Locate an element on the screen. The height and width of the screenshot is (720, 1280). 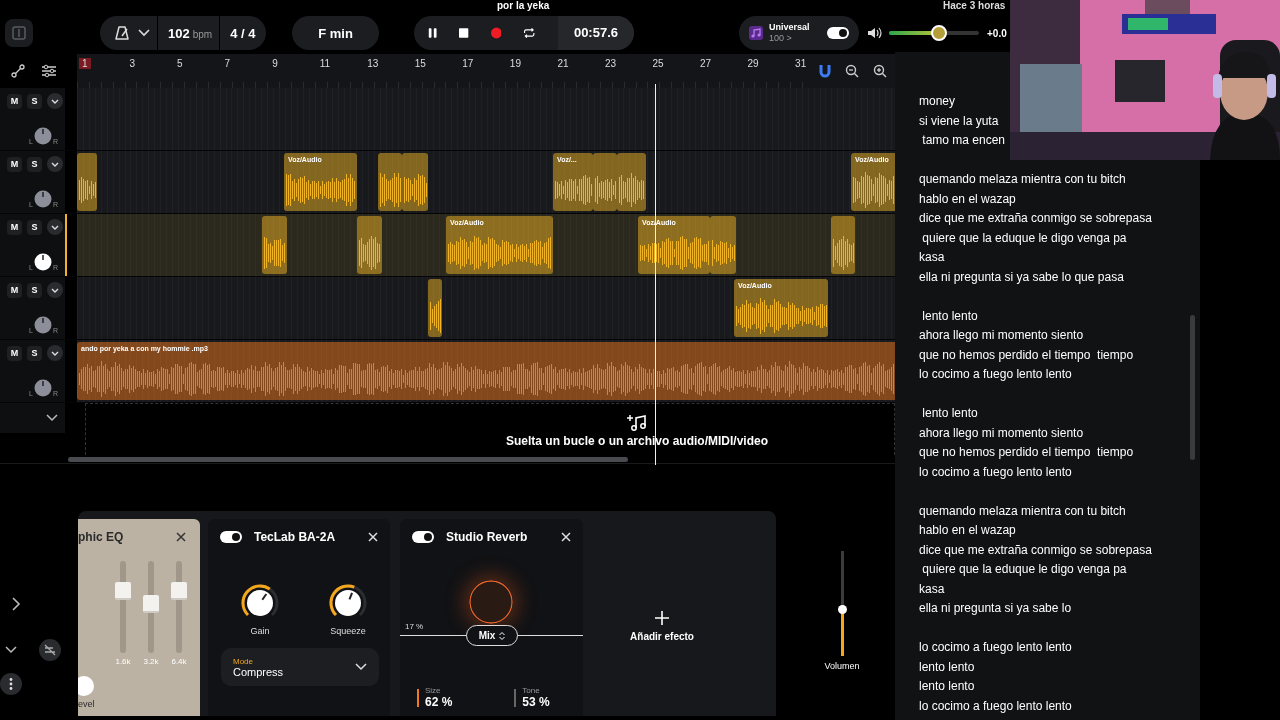
tempo-unit: bpm is located at coordinates (202, 34).